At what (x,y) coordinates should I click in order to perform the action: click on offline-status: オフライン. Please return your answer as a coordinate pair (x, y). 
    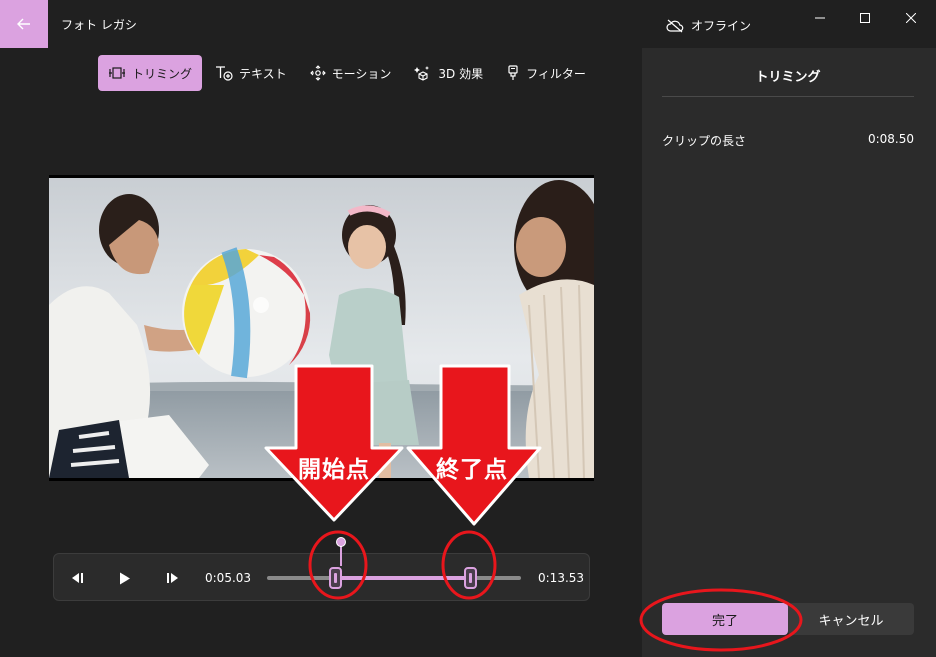
    Looking at the image, I should click on (708, 25).